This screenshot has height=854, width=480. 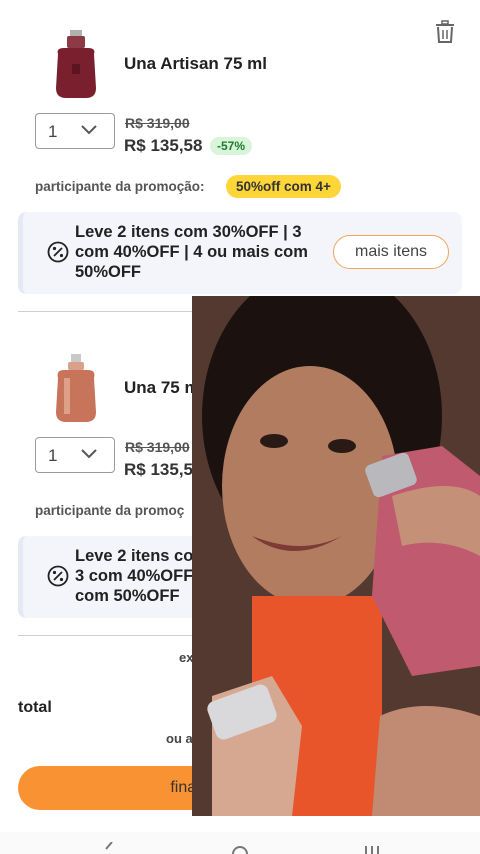 I want to click on percent-badge-icon, so click(x=58, y=576).